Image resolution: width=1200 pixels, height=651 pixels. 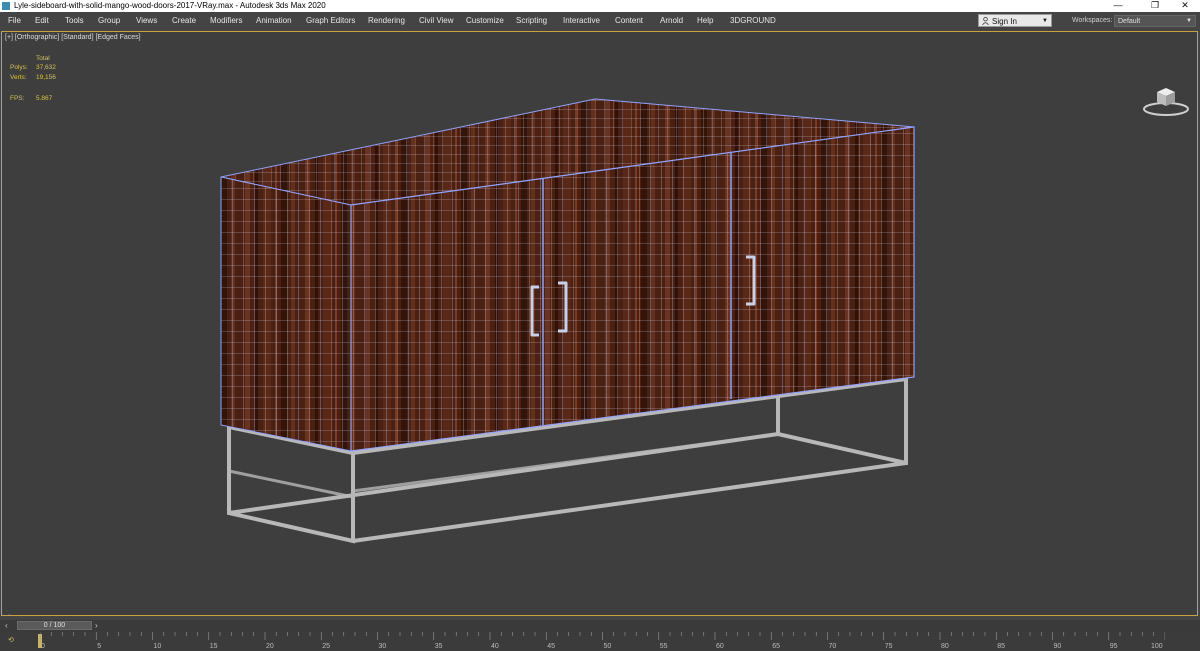 What do you see at coordinates (54, 625) in the screenshot?
I see `time-slider-thumb: 0 / 100` at bounding box center [54, 625].